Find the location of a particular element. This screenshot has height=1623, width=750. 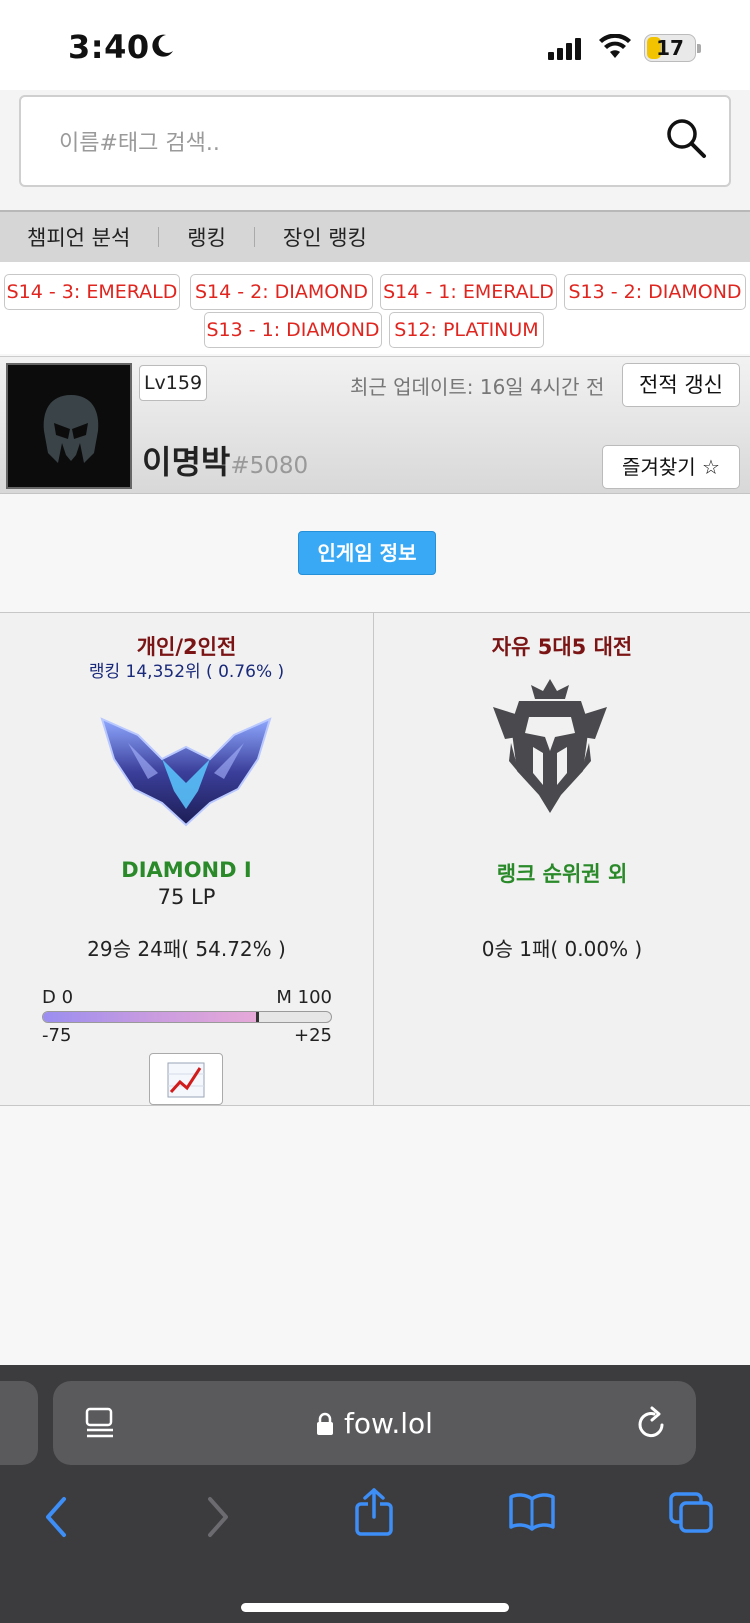

tabs-icon is located at coordinates (691, 1513).